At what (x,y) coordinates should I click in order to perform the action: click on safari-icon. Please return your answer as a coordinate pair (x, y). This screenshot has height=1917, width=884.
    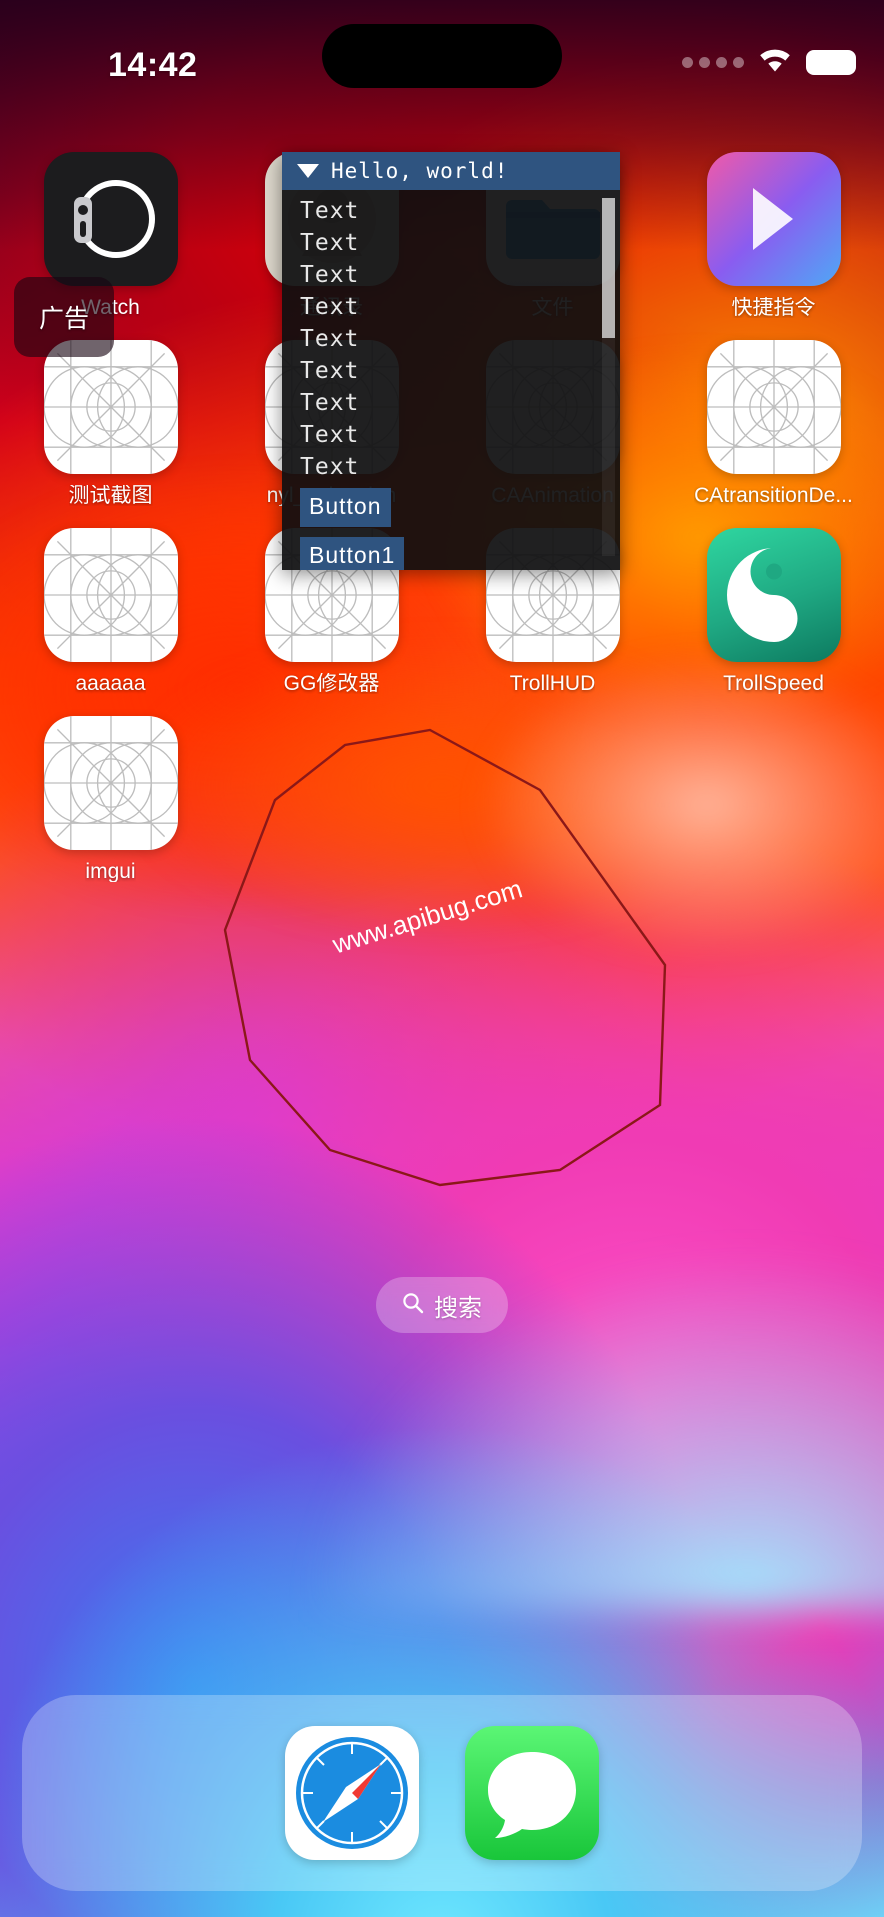
    Looking at the image, I should click on (352, 1793).